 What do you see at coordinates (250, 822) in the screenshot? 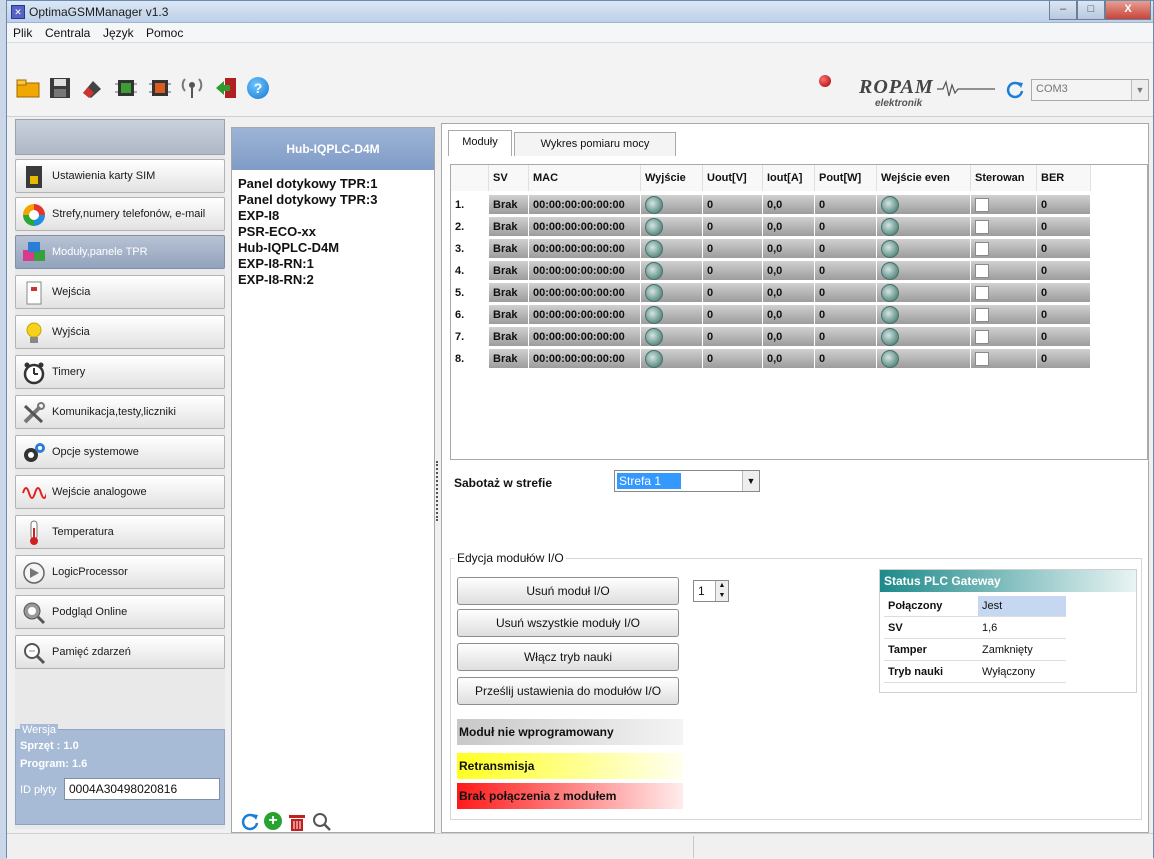
I see `refresh-icon` at bounding box center [250, 822].